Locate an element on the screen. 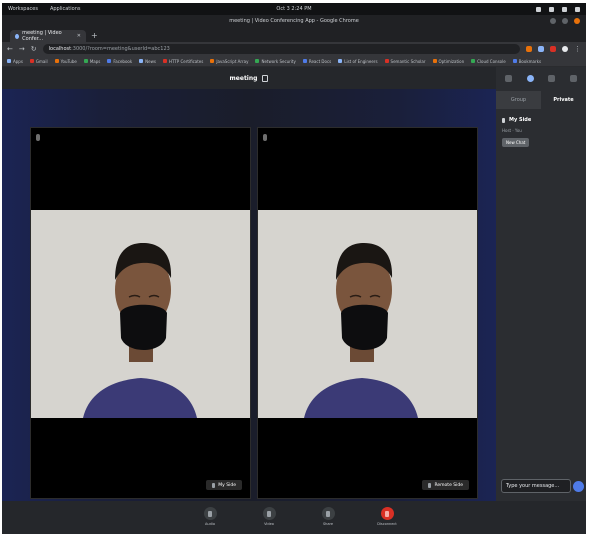 The image size is (589, 537). bookmark-item: Facebook is located at coordinates (119, 61).